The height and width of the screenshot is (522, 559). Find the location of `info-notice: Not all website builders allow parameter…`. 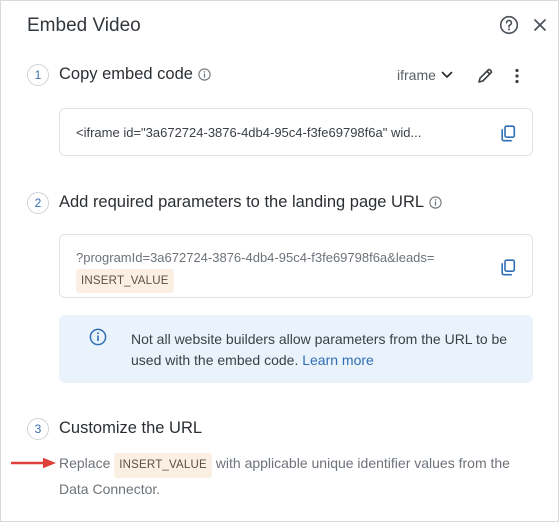

info-notice: Not all website builders allow parameter… is located at coordinates (296, 349).